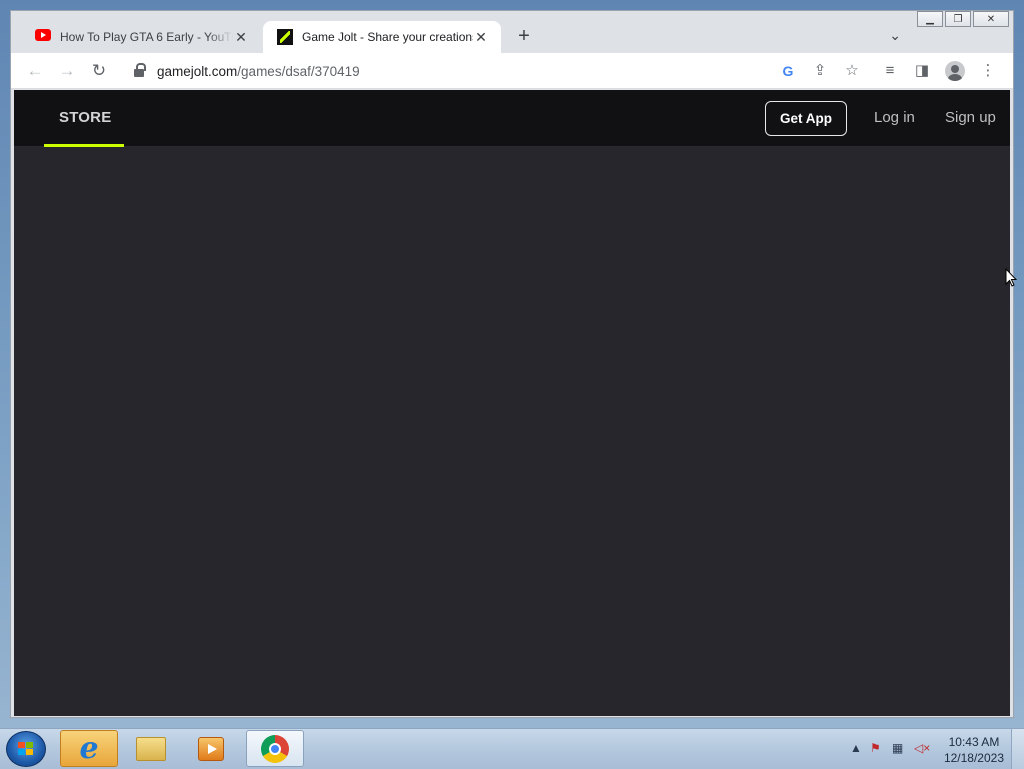  Describe the element at coordinates (298, 71) in the screenshot. I see `url-path: /games/dsaf/370419` at that location.